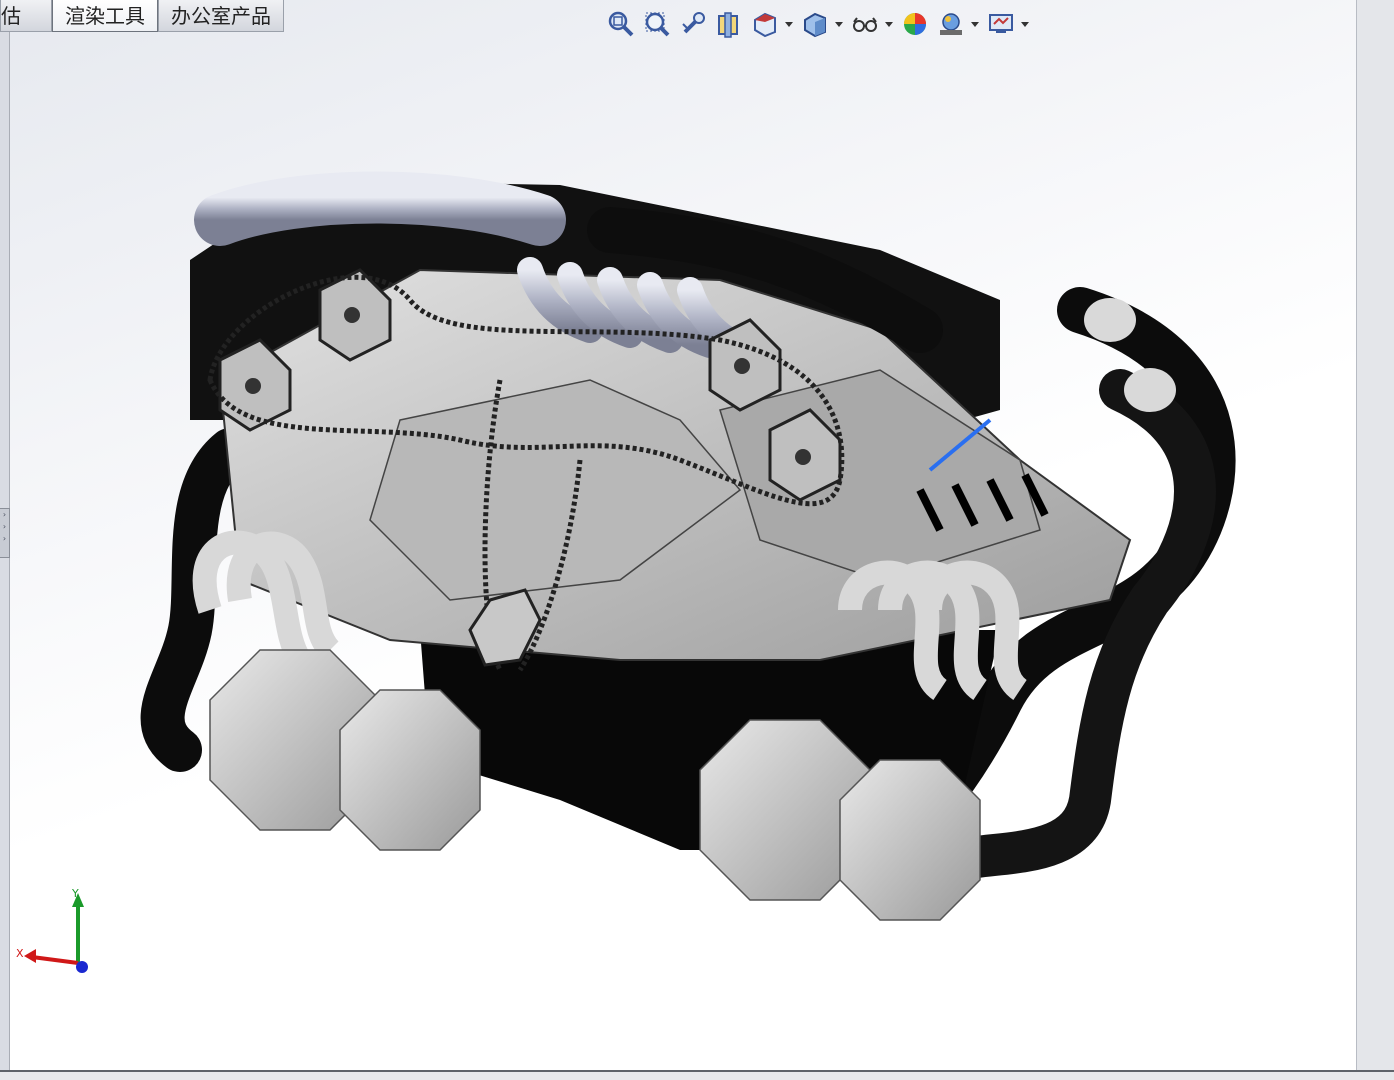 This screenshot has height=1080, width=1394. I want to click on previous-view-icon, so click(693, 24).